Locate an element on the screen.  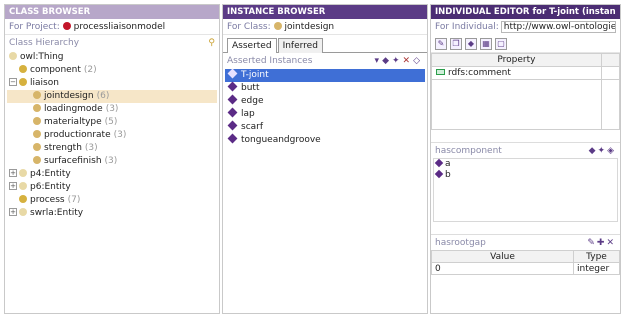
tree-item-productionrate: productionrate (3) is located at coordinates (112, 135).